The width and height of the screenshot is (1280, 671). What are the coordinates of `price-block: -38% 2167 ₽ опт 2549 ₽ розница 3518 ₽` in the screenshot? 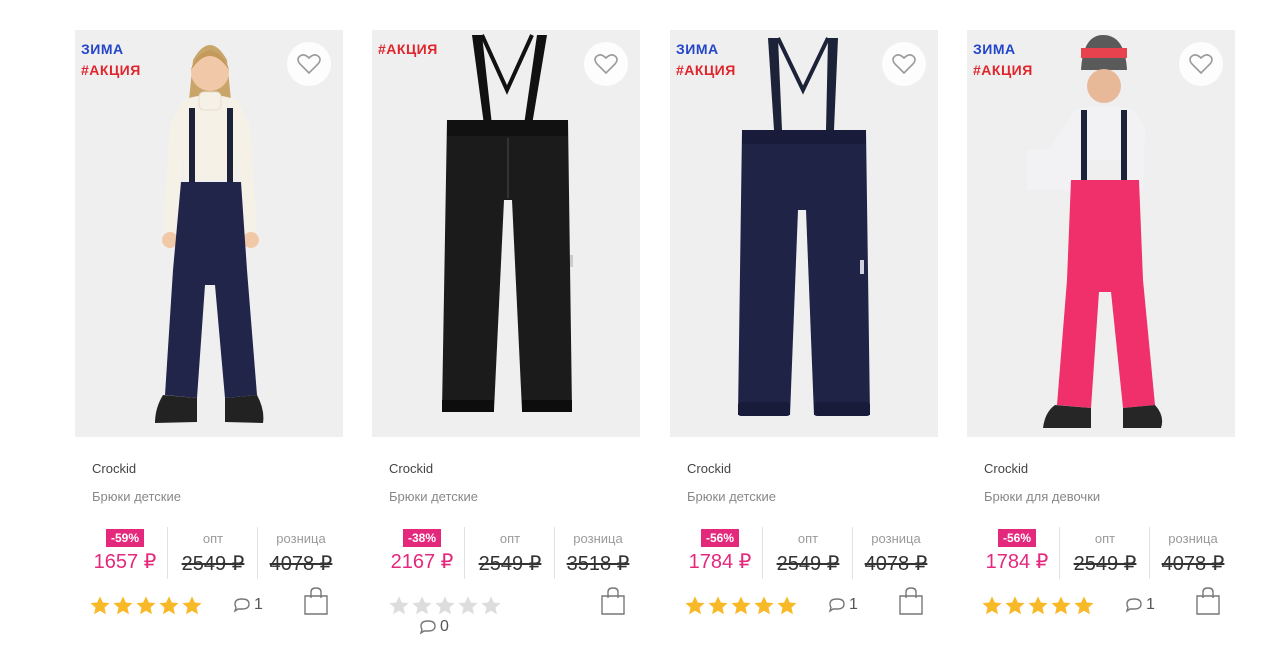 It's located at (510, 553).